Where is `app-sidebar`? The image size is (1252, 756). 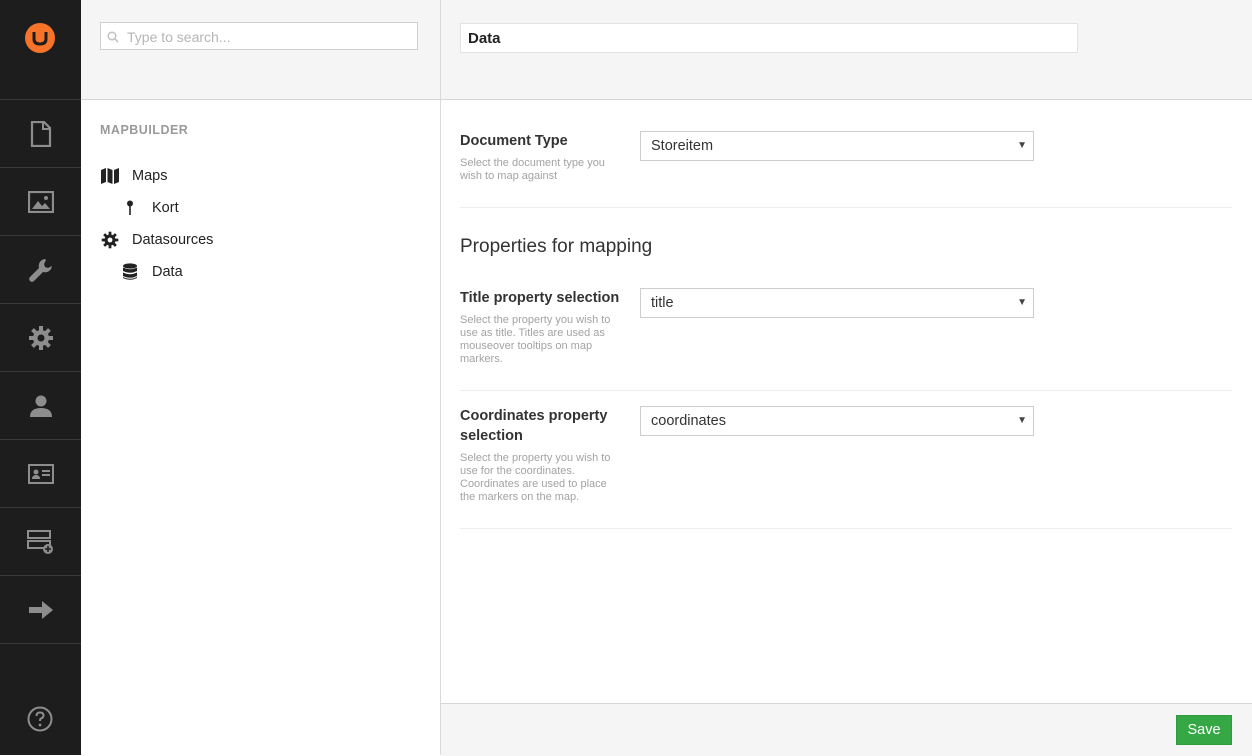 app-sidebar is located at coordinates (40, 377).